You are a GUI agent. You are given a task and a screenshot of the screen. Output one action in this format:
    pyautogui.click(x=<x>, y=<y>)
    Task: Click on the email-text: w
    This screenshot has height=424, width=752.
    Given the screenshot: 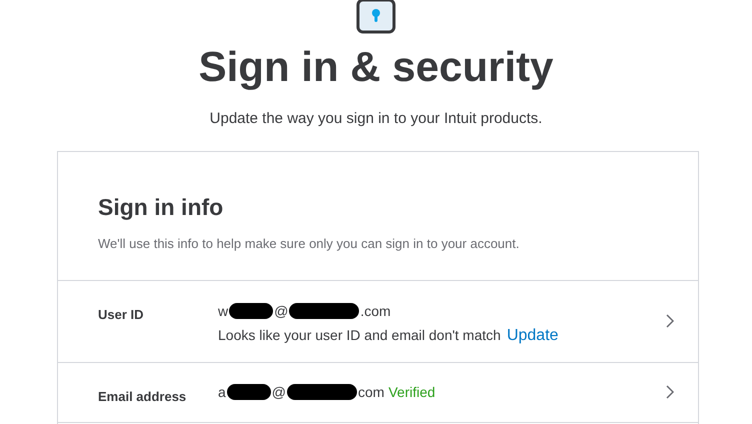 What is the action you would take?
    pyautogui.click(x=223, y=311)
    